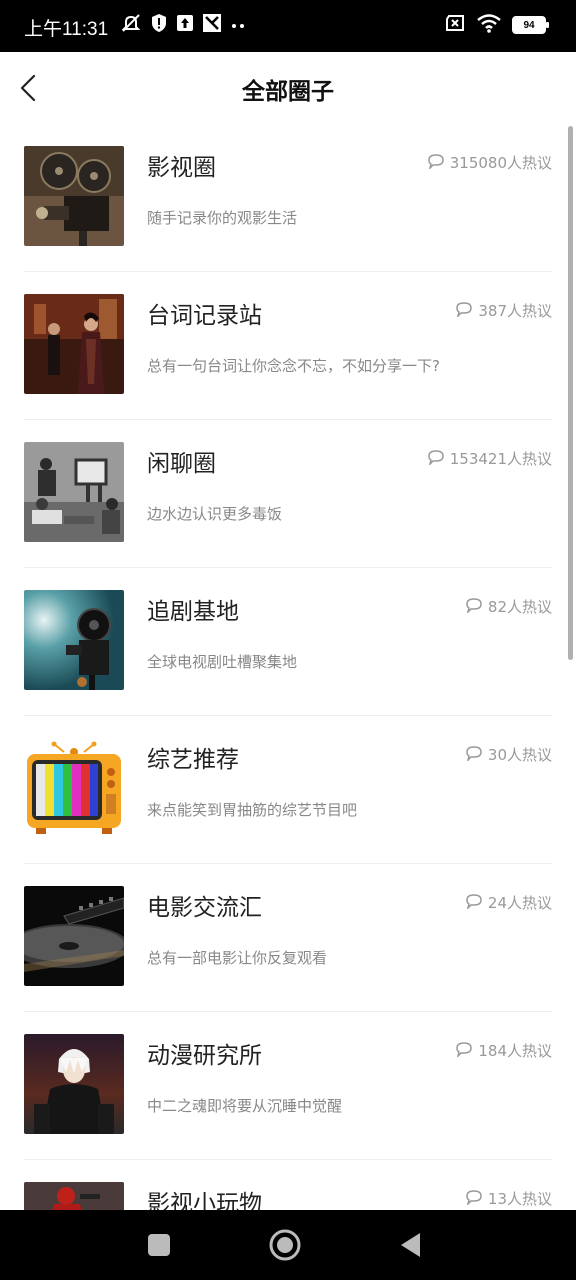 The image size is (576, 1280). What do you see at coordinates (222, 218) in the screenshot?
I see `circle-desc: 随手记录你的观影生活` at bounding box center [222, 218].